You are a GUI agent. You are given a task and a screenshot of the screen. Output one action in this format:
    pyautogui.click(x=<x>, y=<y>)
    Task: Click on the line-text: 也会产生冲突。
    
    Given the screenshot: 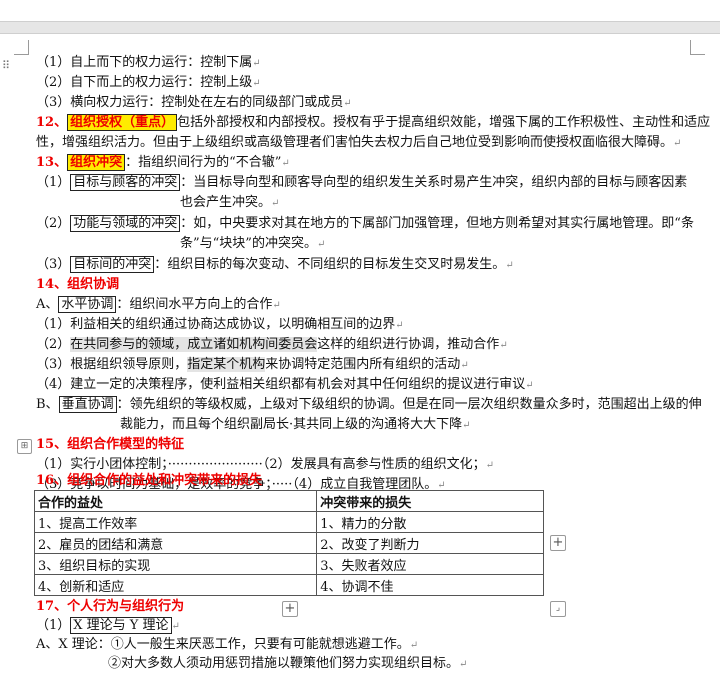 What is the action you would take?
    pyautogui.click(x=226, y=202)
    